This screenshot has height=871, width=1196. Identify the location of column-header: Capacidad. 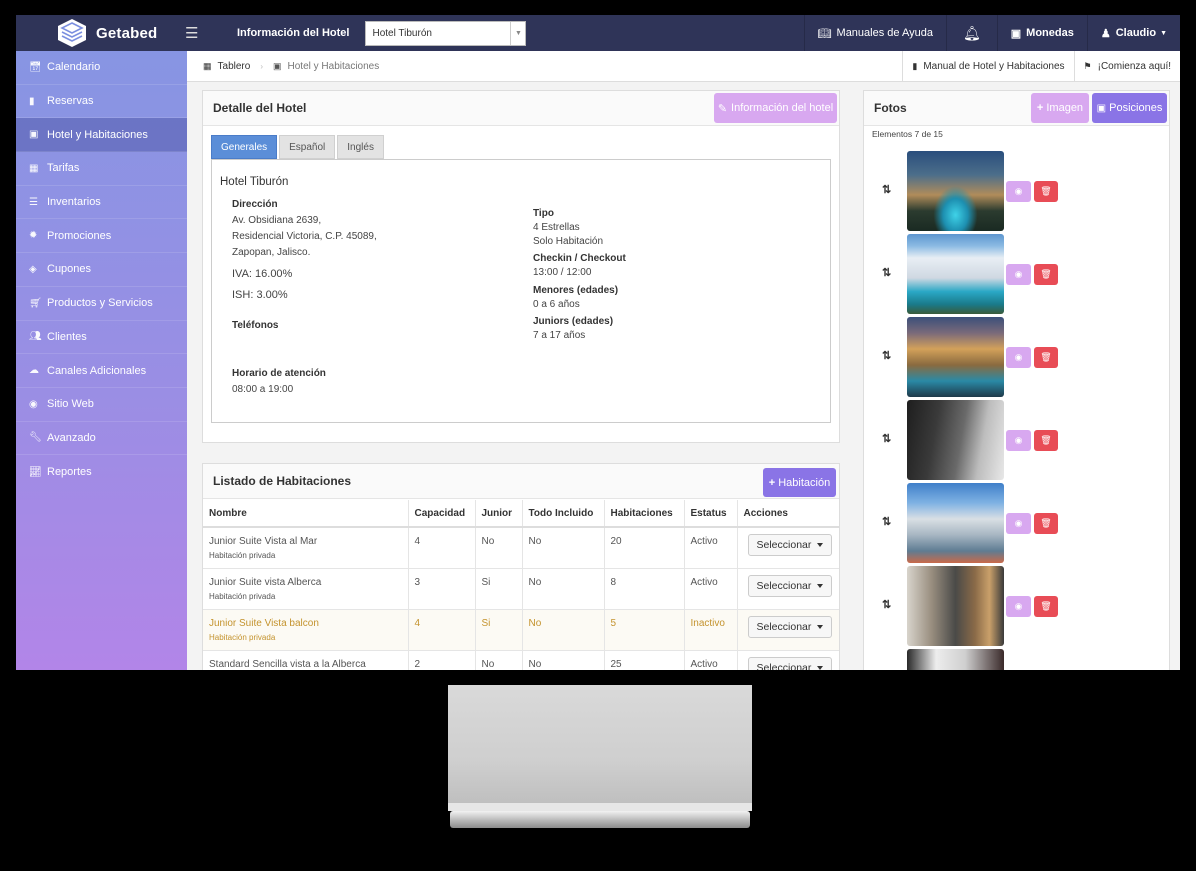
(442, 514).